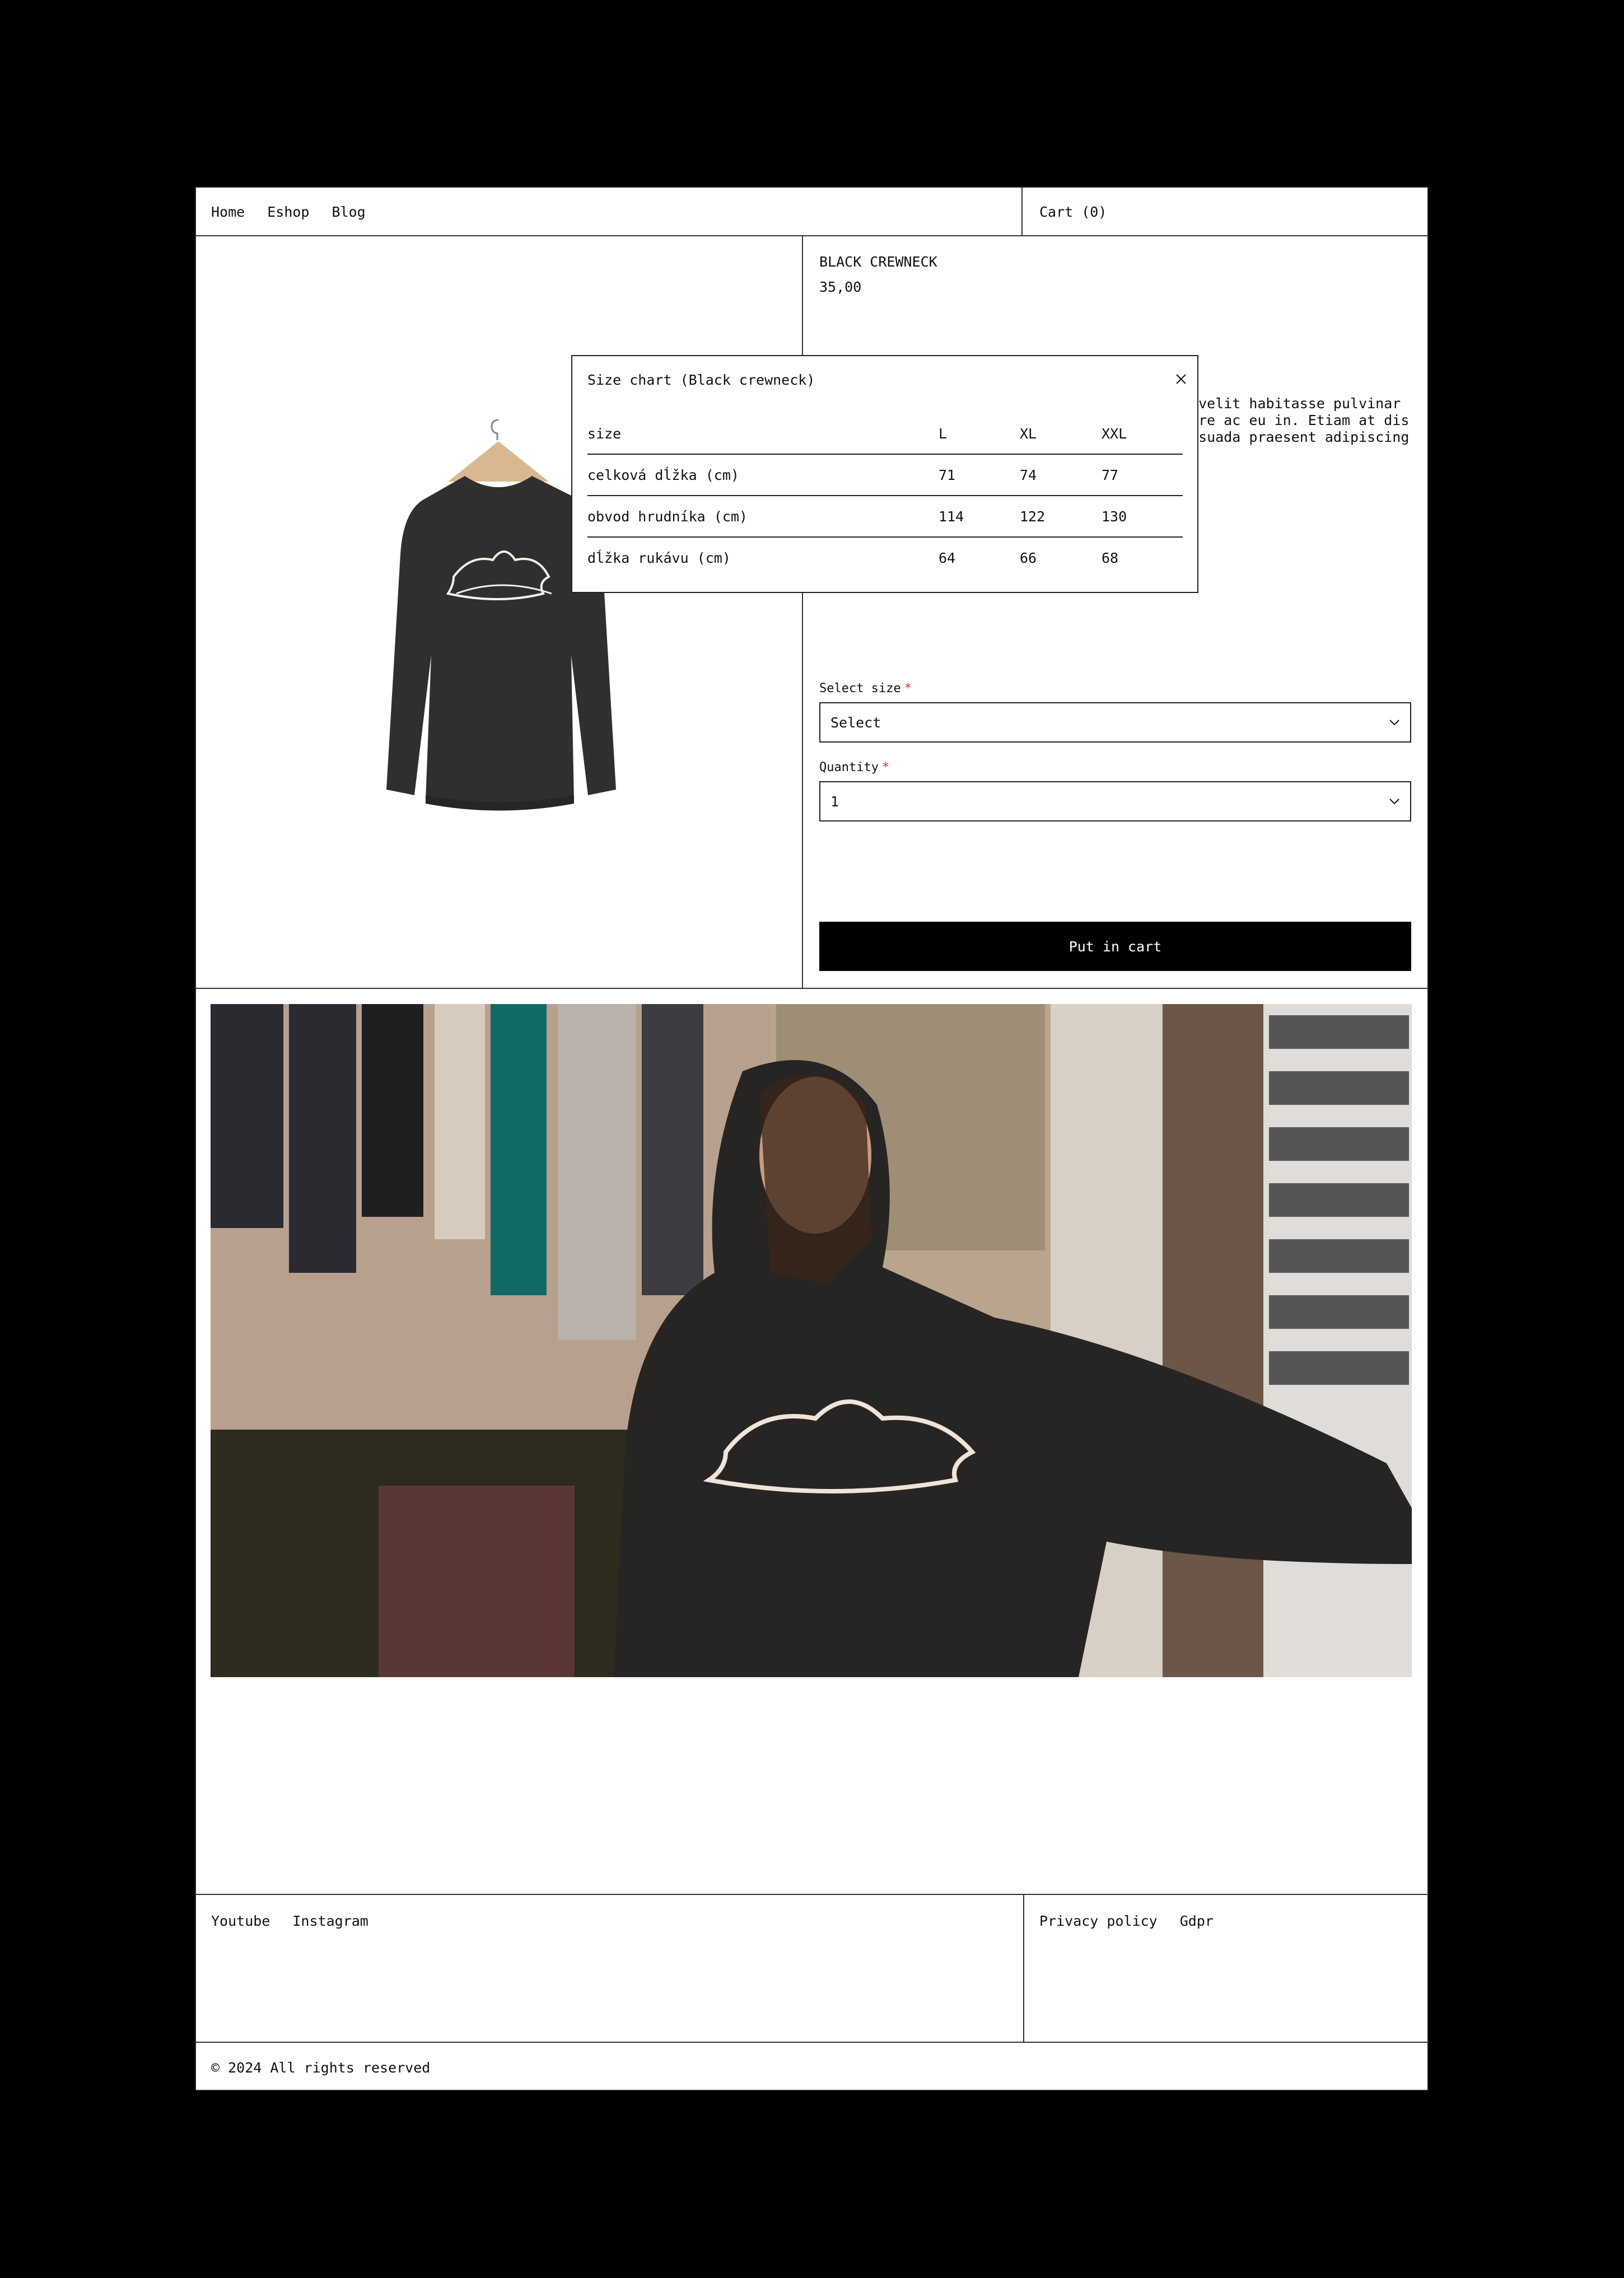 This screenshot has height=2278, width=1624. What do you see at coordinates (1292, 403) in the screenshot?
I see `description-line: t velit habitasse pulvinar` at bounding box center [1292, 403].